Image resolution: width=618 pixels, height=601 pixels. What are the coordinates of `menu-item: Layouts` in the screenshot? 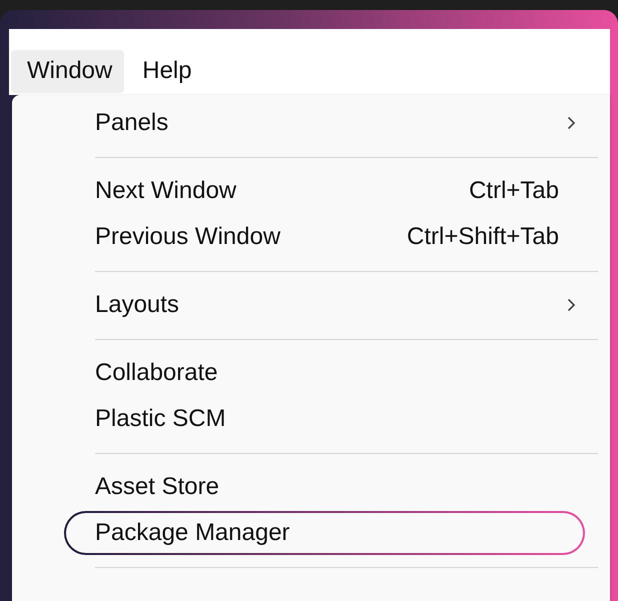 It's located at (324, 305).